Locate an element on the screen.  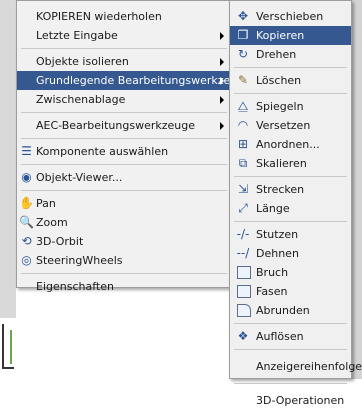
submenu-item-erase: ✎ Löschen is located at coordinates (290, 80).